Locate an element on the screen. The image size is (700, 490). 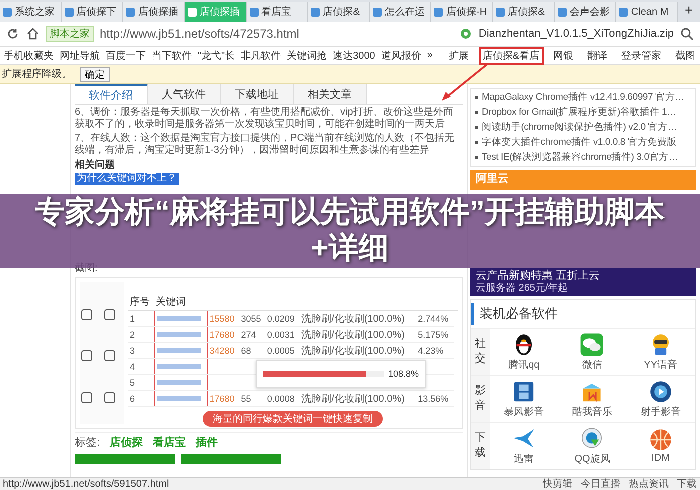
browser-tab: 店侦探-H is located at coordinates (462, 12).